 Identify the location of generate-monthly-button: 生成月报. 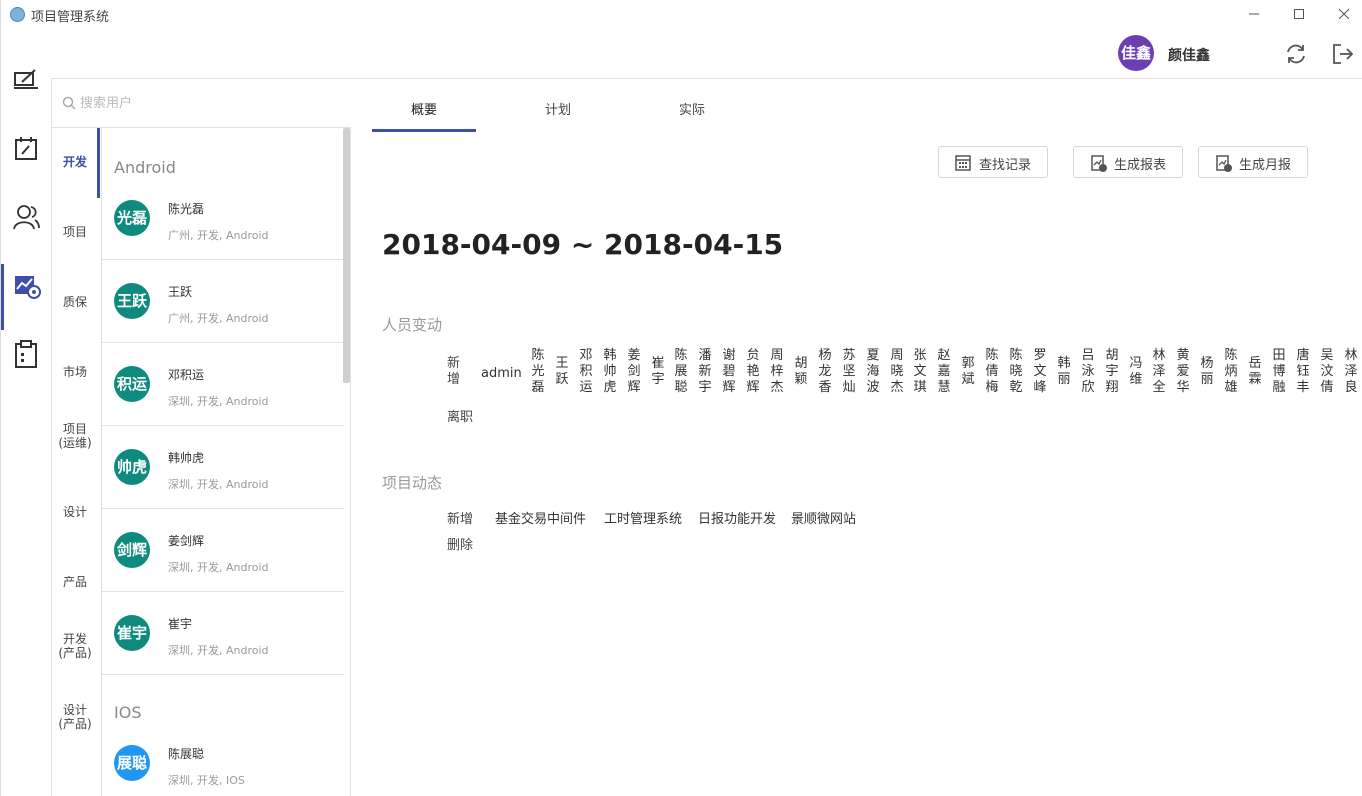
(1253, 162).